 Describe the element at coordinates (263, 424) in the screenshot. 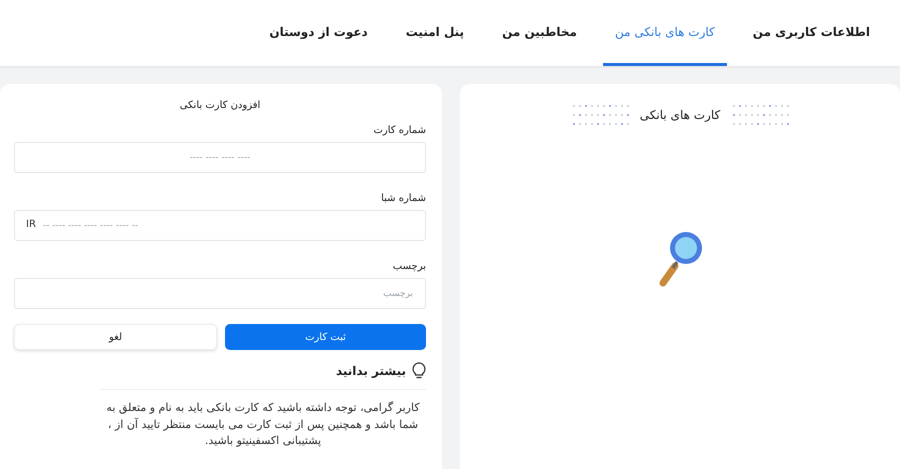

I see `info-text: کاربر گرامی، توجه داشته باشید که کارت بانکی باید به نام و متعلق به شما باشد و همچنین پس از ثبت کارت می بایست منتظر تایید آن از ، پشتیبانی اکسفینیتو باشید.` at that location.